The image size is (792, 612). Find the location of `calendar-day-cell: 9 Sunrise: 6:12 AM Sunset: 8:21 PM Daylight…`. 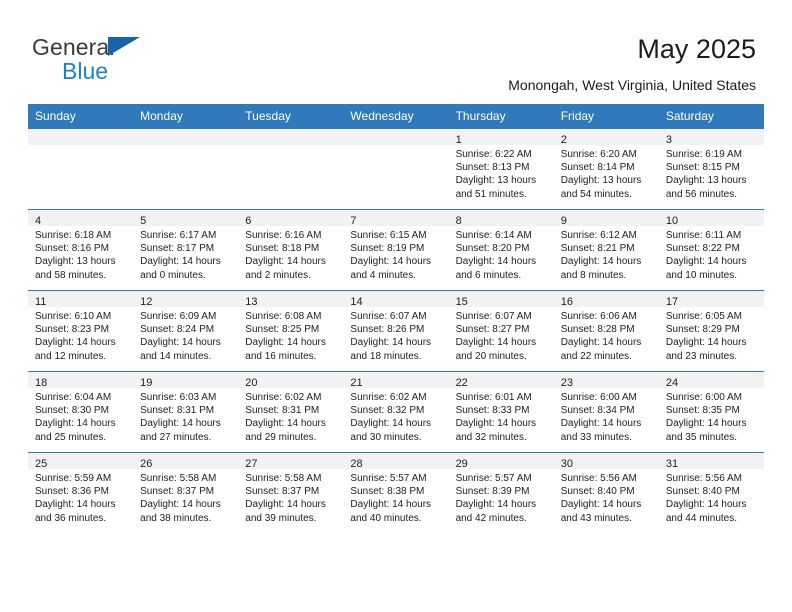

calendar-day-cell: 9 Sunrise: 6:12 AM Sunset: 8:21 PM Daylight… is located at coordinates (606, 250).